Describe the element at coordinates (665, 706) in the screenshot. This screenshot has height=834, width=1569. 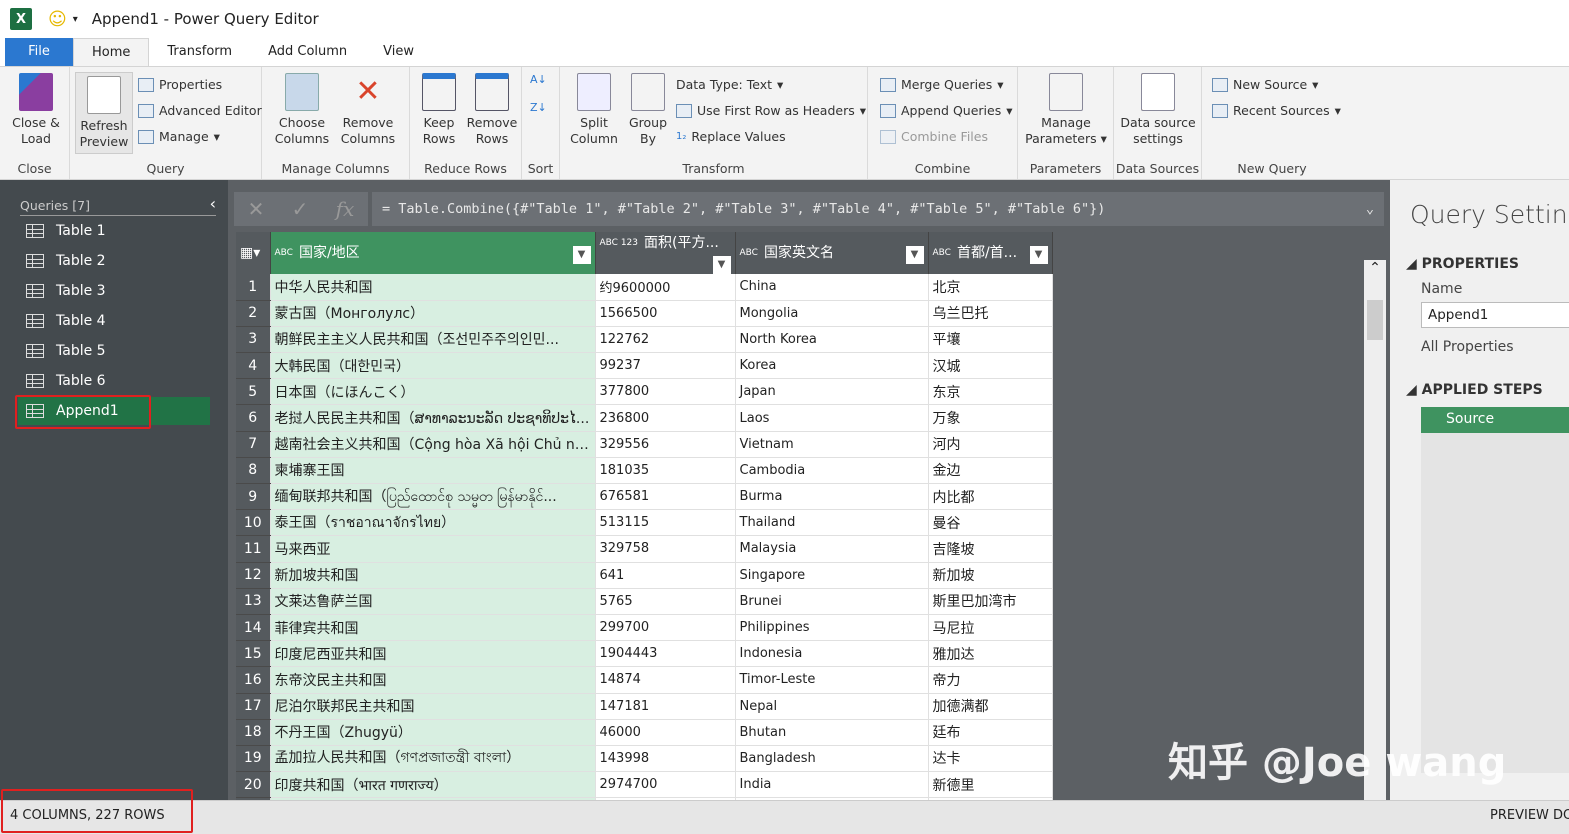
I see `table-cell: 147181` at that location.